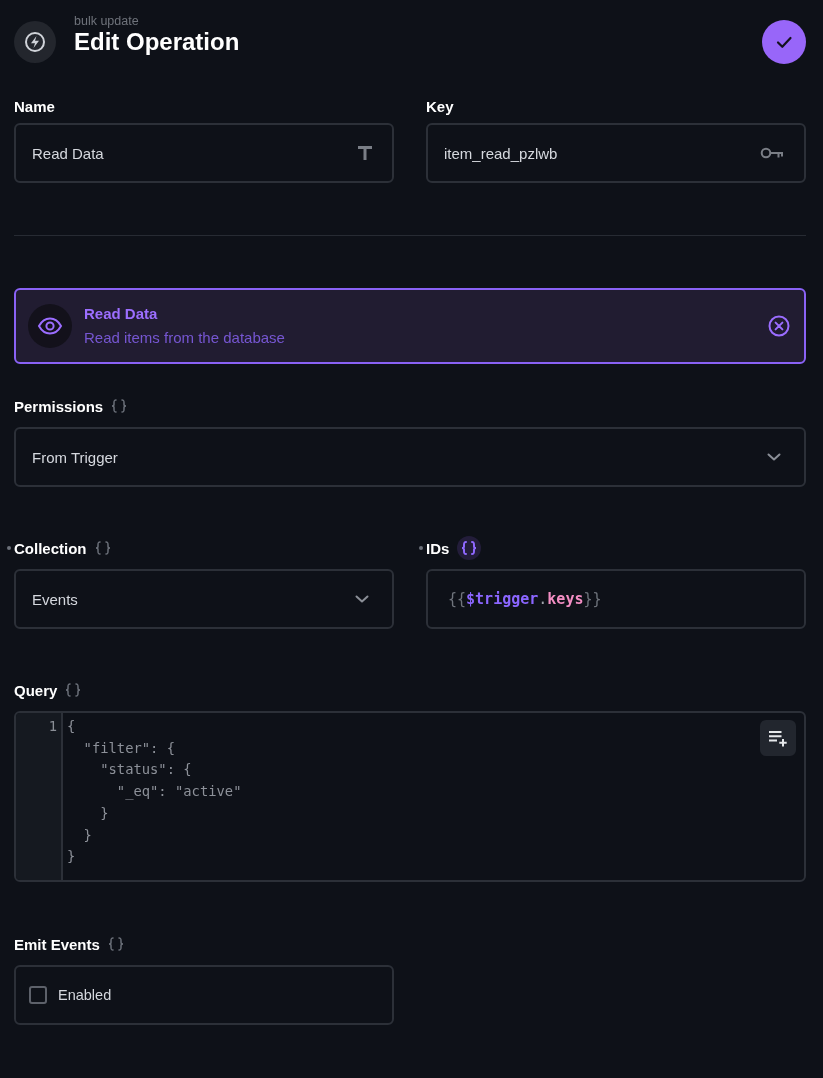 The width and height of the screenshot is (823, 1078). I want to click on bolt-icon, so click(35, 42).